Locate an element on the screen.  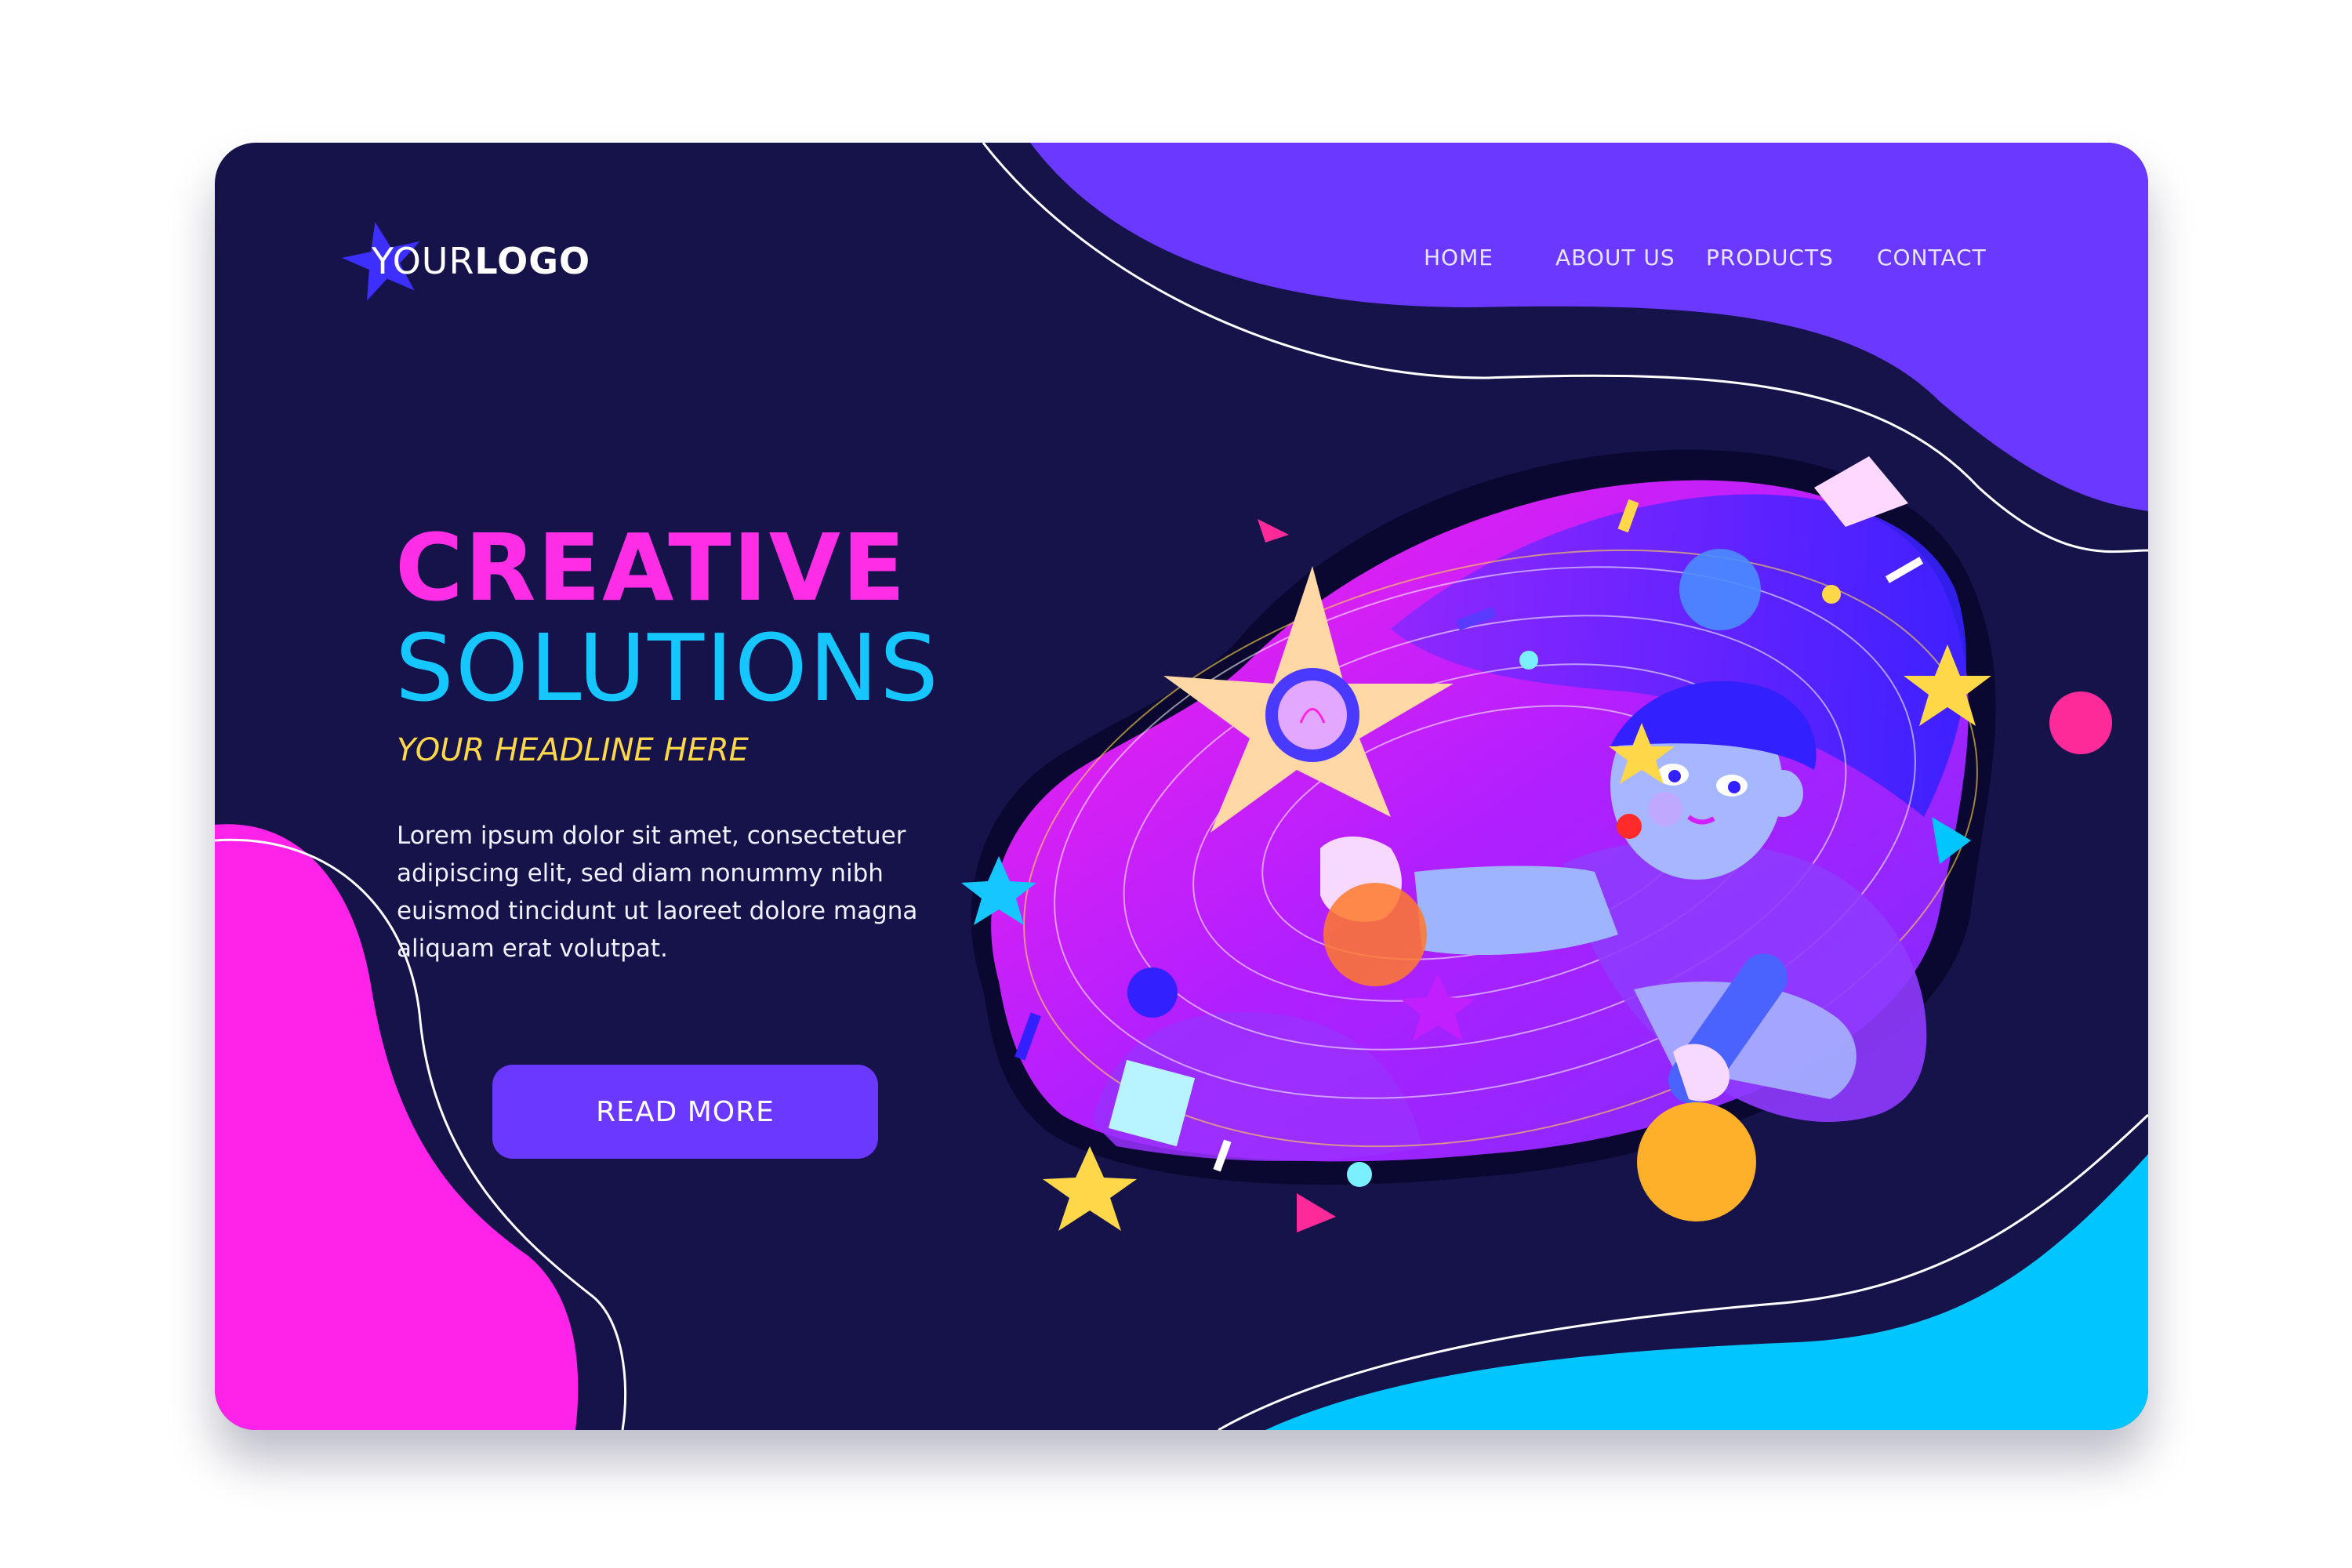
lightbulb-icon is located at coordinates (1312, 715).